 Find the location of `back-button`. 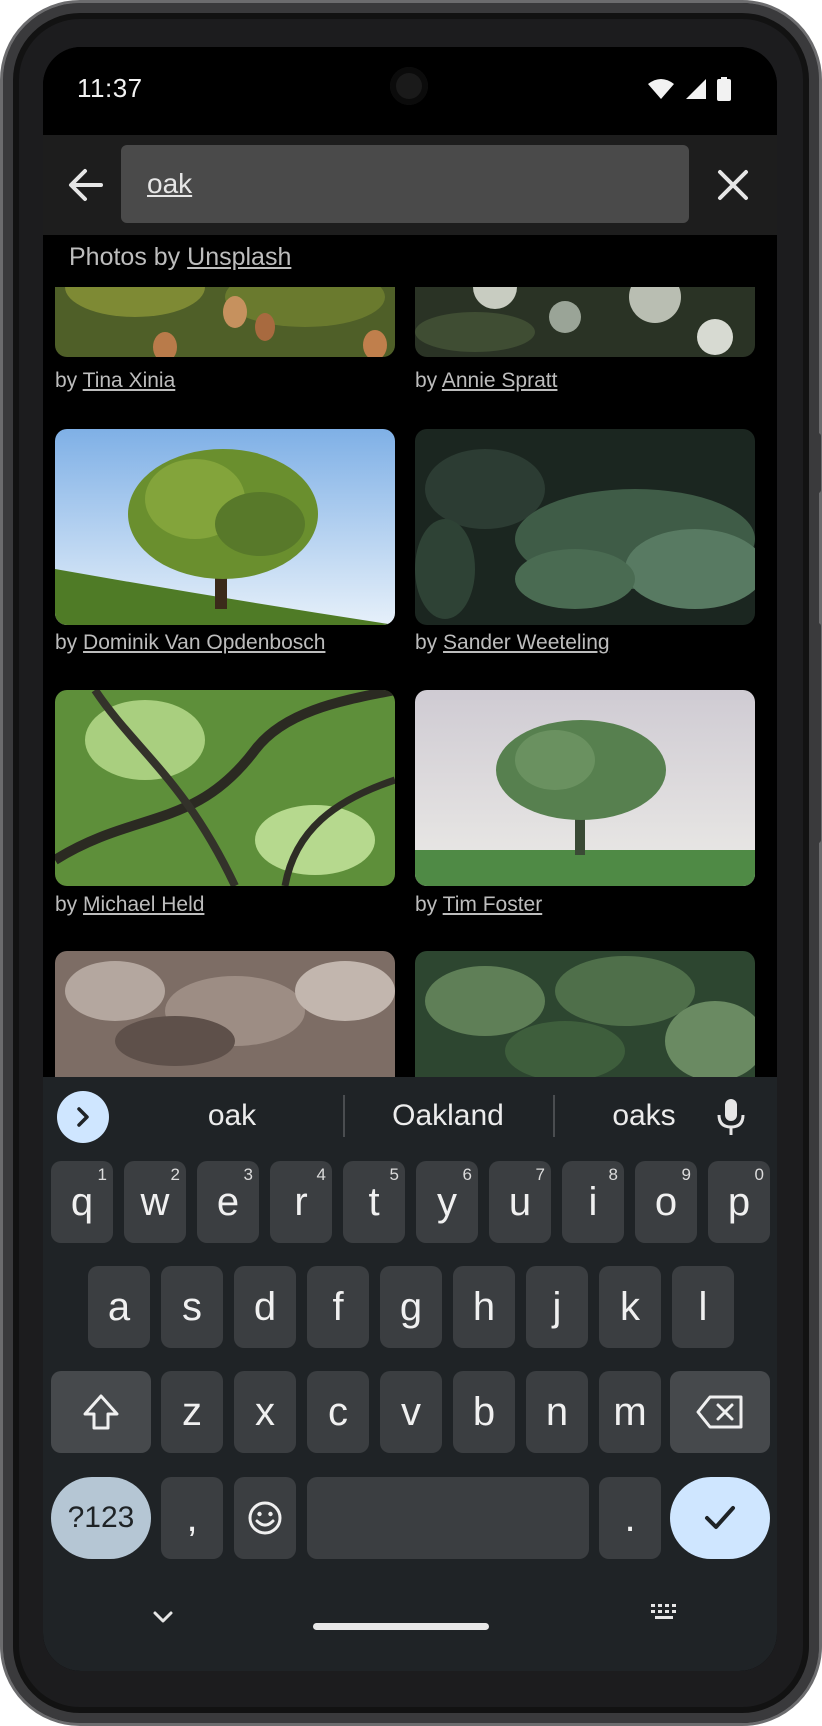

back-button is located at coordinates (85, 185).